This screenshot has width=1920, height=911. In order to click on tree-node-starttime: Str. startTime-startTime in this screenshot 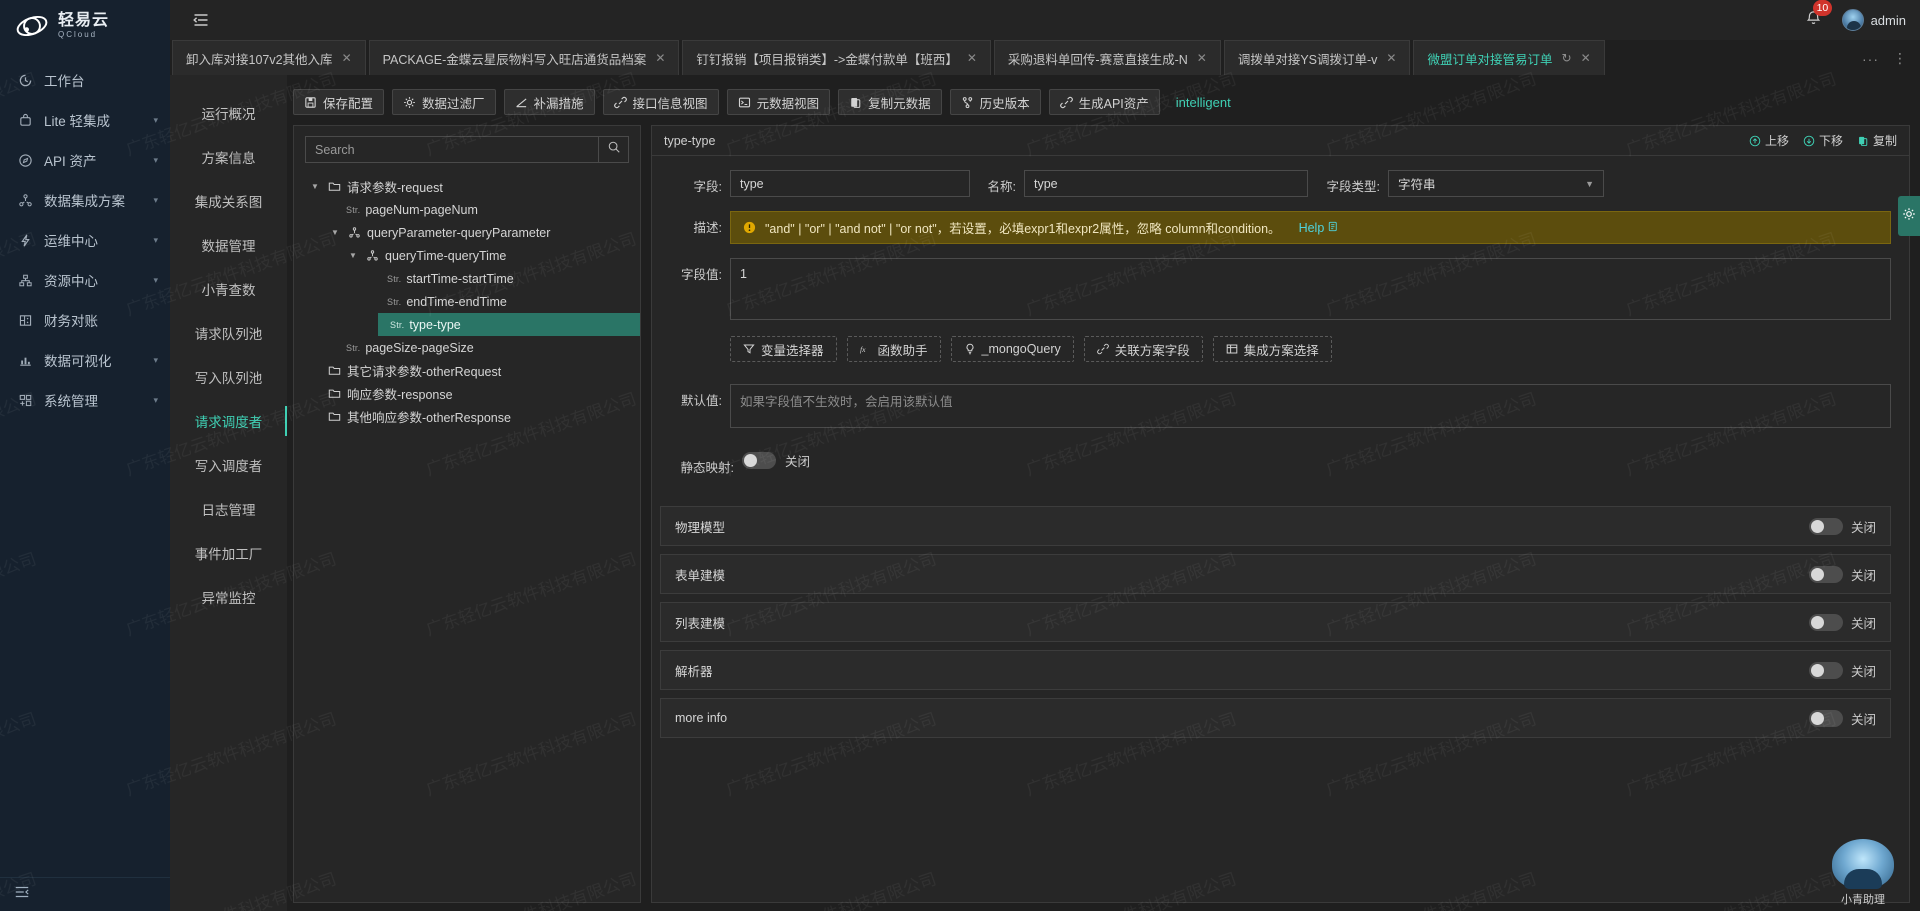, I will do `click(467, 278)`.